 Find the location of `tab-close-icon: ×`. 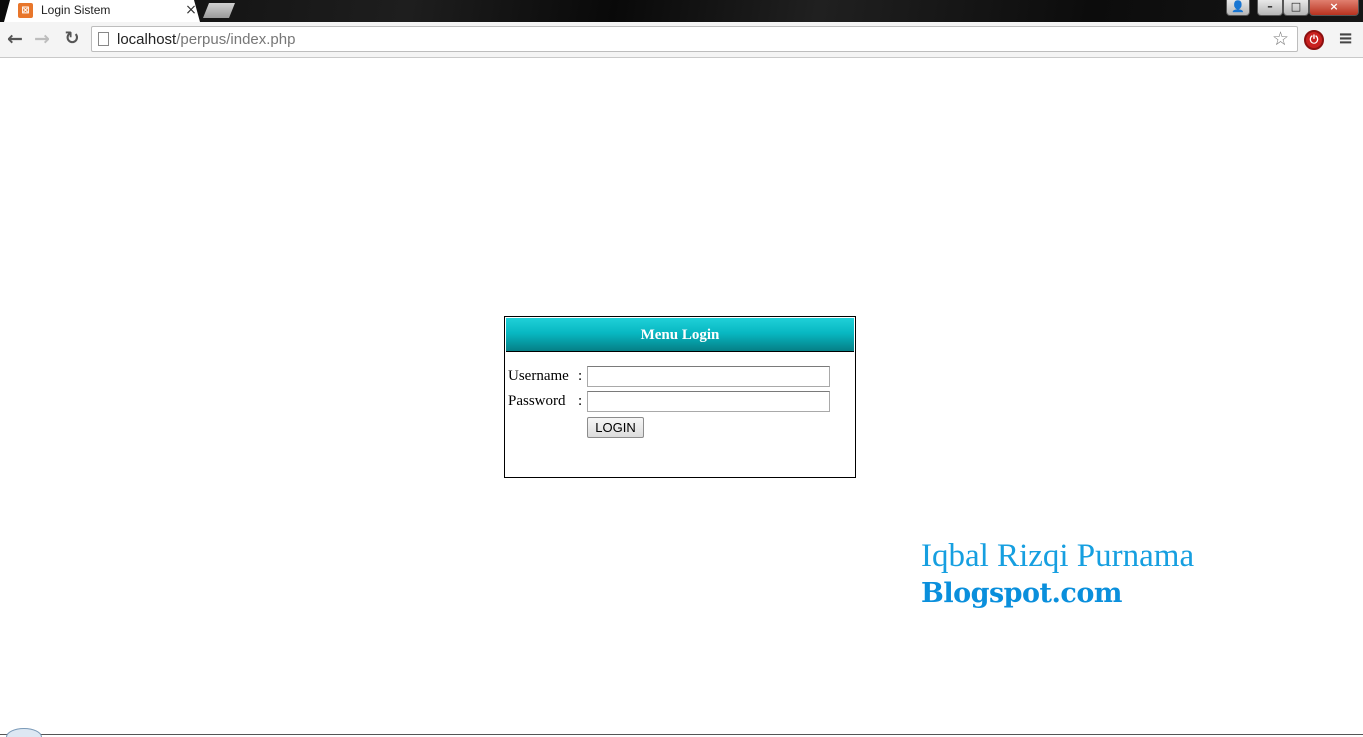

tab-close-icon: × is located at coordinates (191, 10).